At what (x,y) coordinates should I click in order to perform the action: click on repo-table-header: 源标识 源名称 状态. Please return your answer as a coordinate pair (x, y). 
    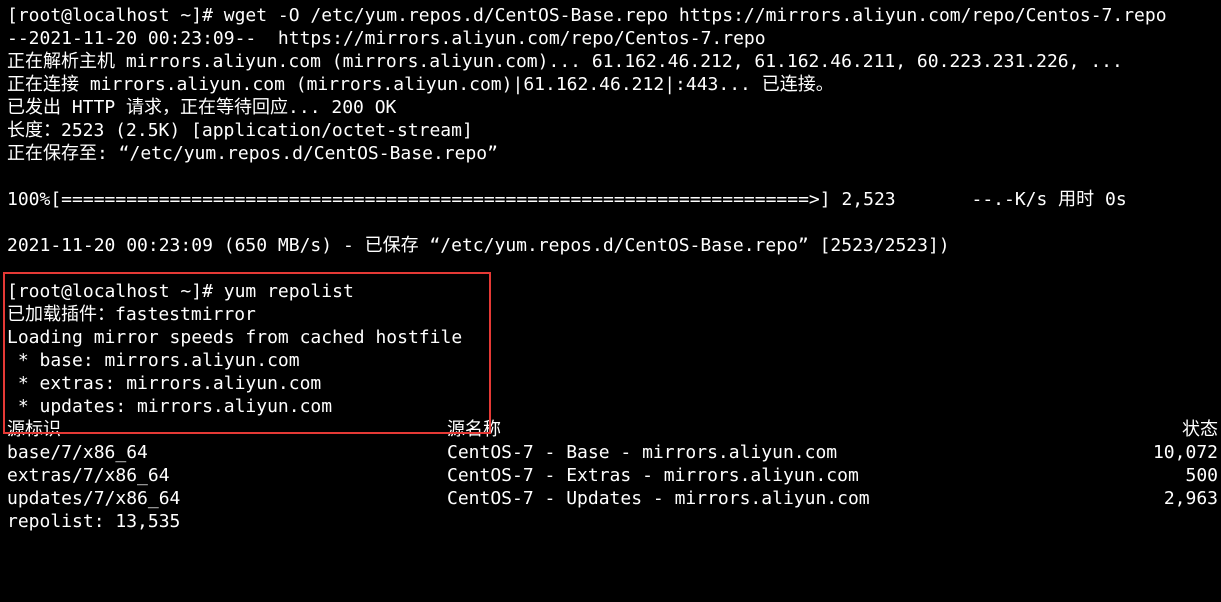
    Looking at the image, I should click on (614, 429).